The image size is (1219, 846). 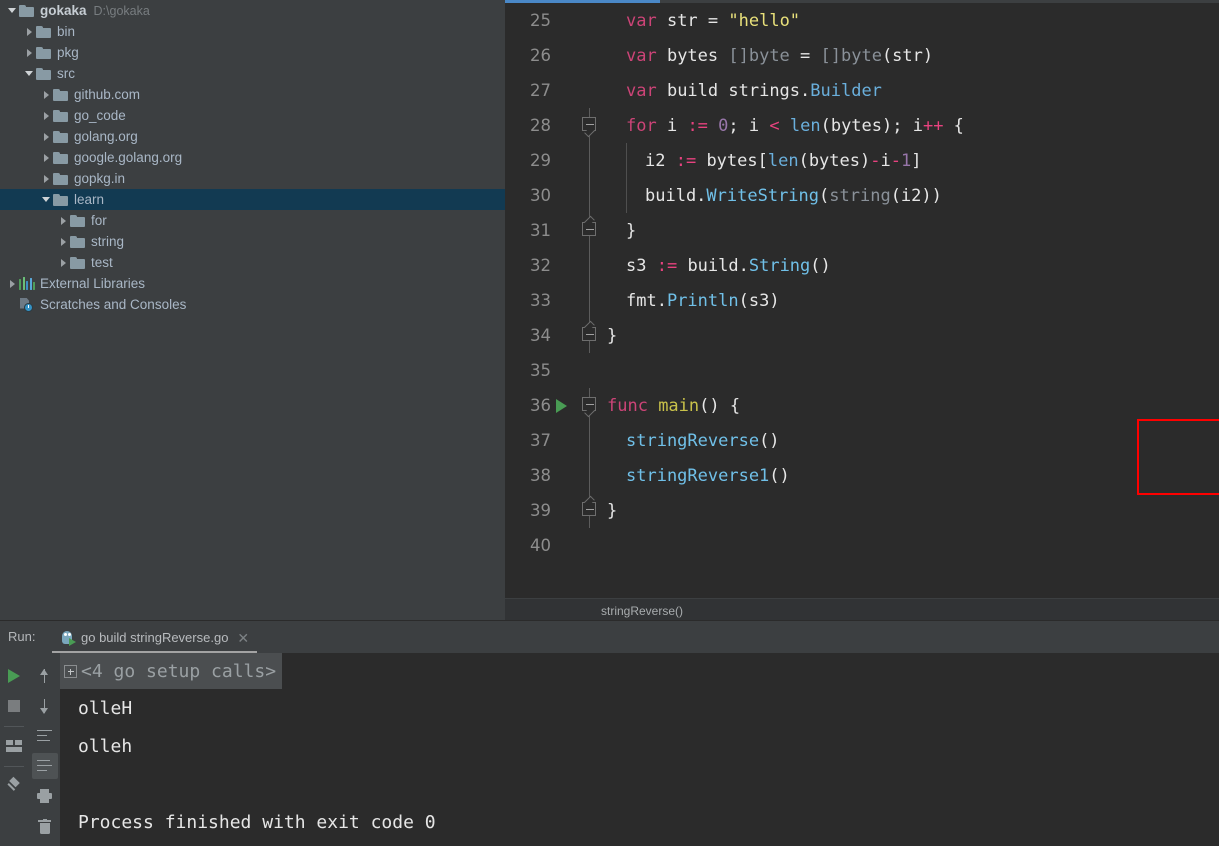 I want to click on code-token: WriteString, so click(x=763, y=195).